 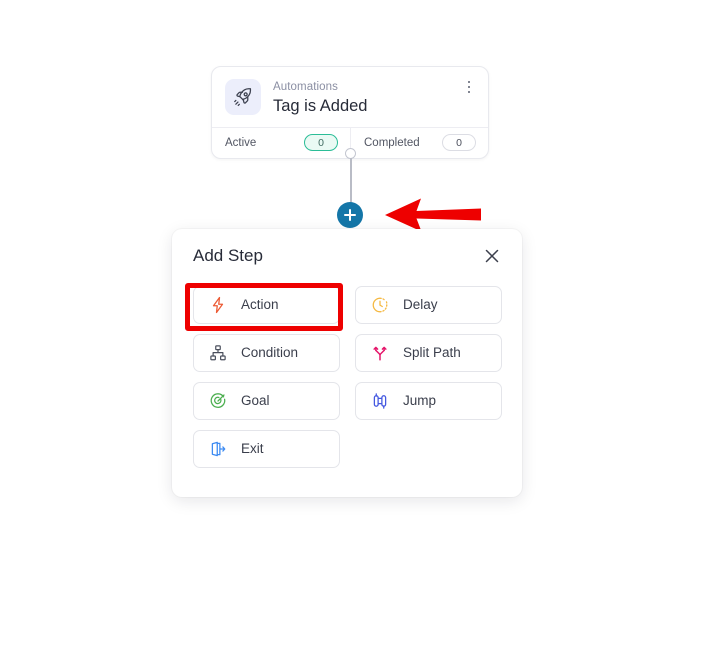 What do you see at coordinates (306, 87) in the screenshot?
I see `trigger-category: Automations` at bounding box center [306, 87].